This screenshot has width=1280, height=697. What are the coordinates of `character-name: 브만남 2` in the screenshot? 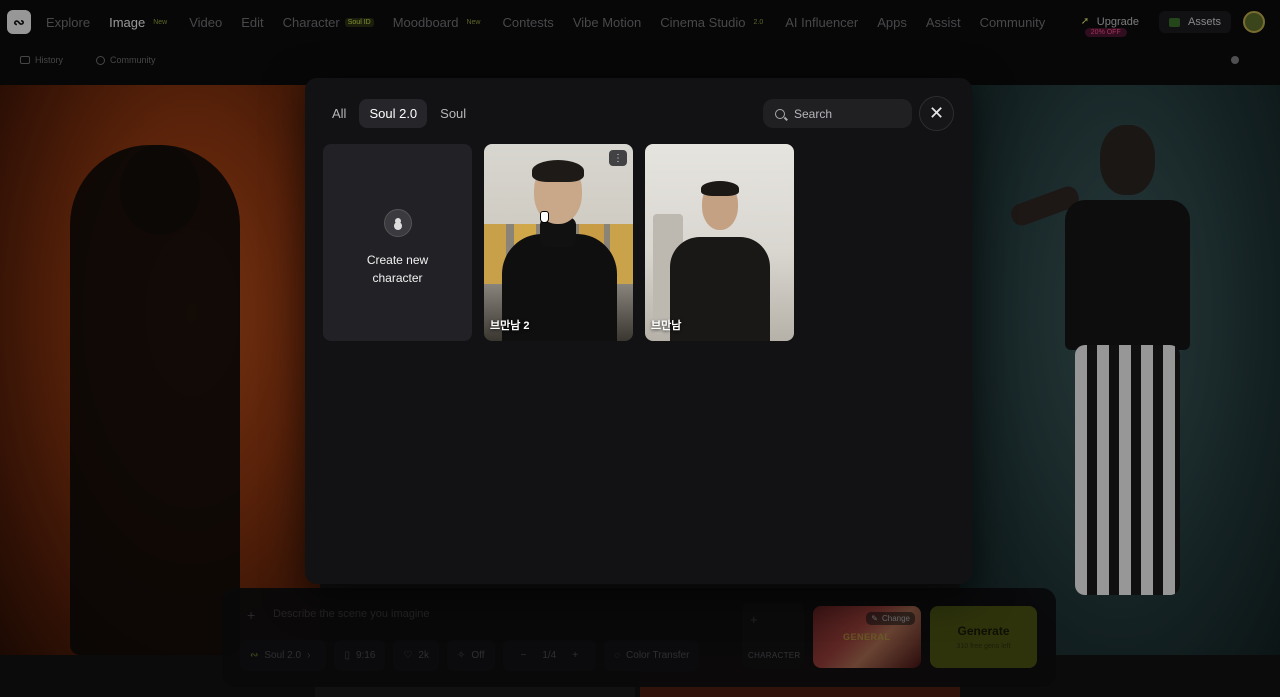 It's located at (510, 326).